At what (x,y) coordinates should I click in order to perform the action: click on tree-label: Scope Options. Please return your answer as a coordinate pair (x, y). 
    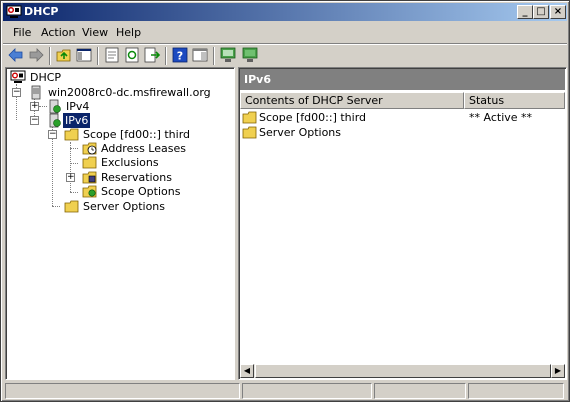
    Looking at the image, I should click on (141, 191).